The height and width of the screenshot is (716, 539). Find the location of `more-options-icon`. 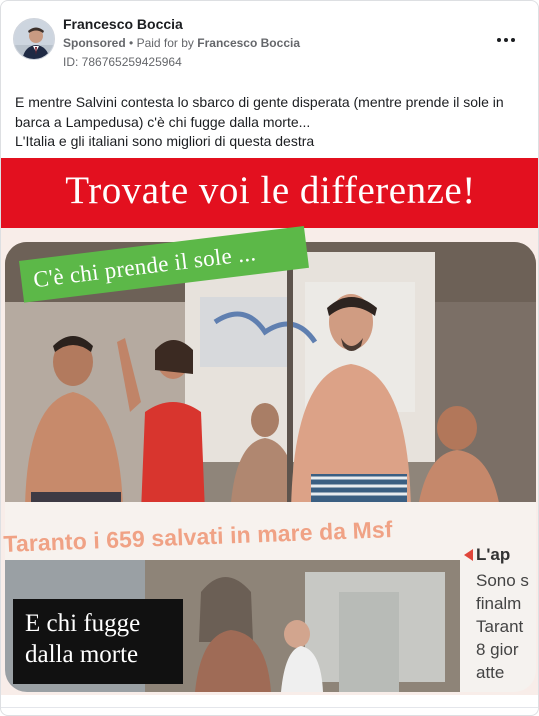

more-options-icon is located at coordinates (499, 40).